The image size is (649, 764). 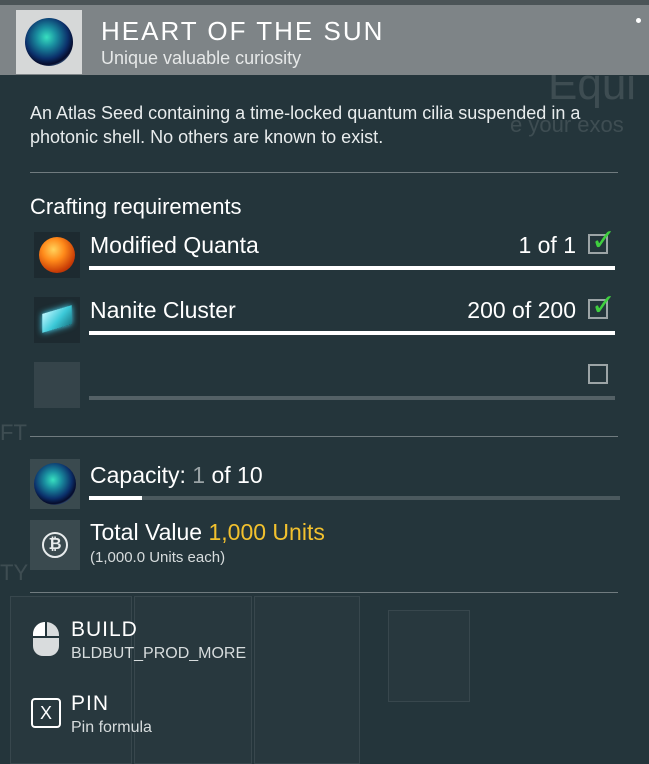 I want to click on background-ghost-text: FT, so click(x=13, y=432).